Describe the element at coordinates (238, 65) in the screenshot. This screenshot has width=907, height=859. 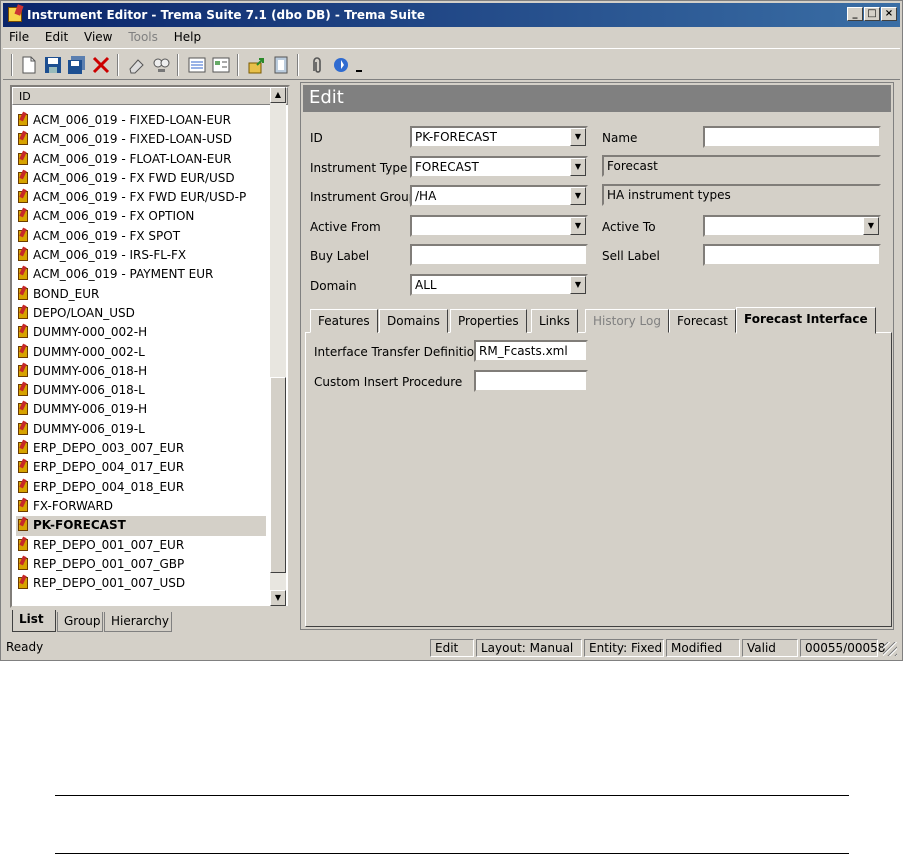
I see `toolbar-separator` at that location.